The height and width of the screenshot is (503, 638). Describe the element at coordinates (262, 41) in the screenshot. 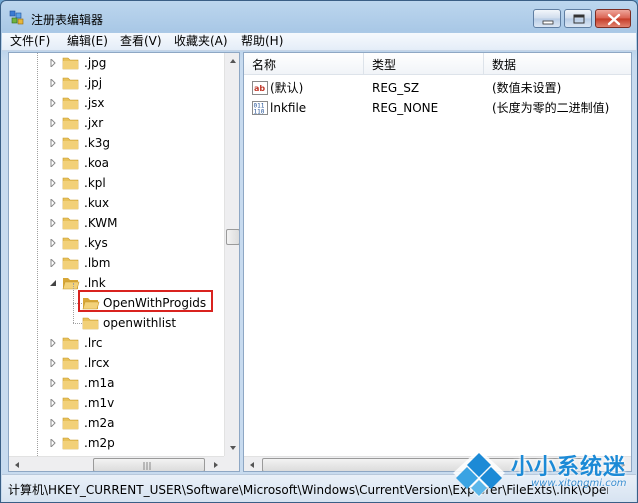

I see `menu-help: 帮助(H)` at that location.